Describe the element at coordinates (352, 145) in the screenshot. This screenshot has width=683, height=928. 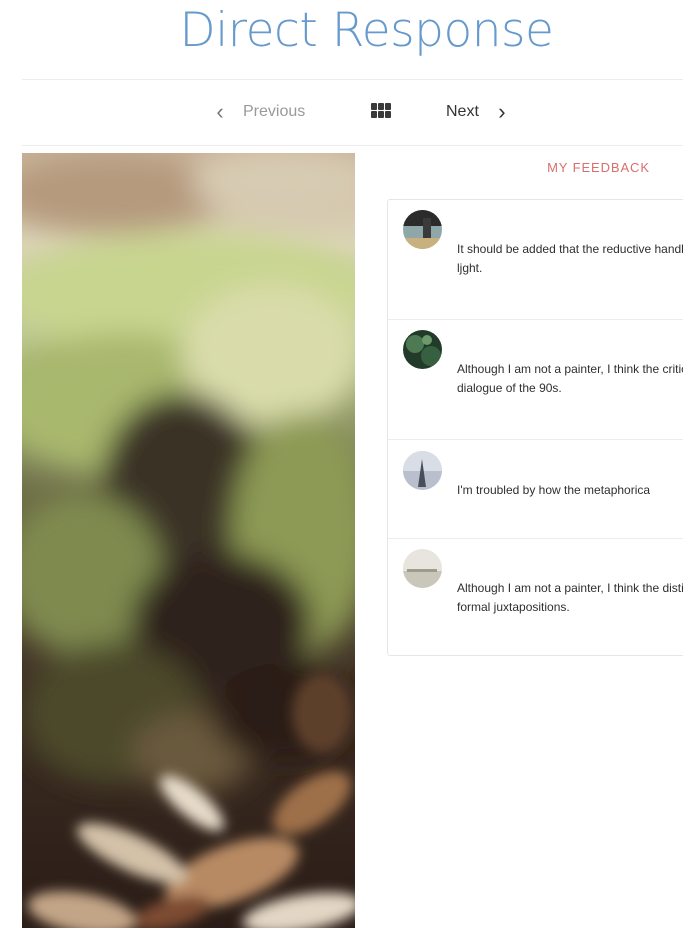
I see `nav-divider` at that location.